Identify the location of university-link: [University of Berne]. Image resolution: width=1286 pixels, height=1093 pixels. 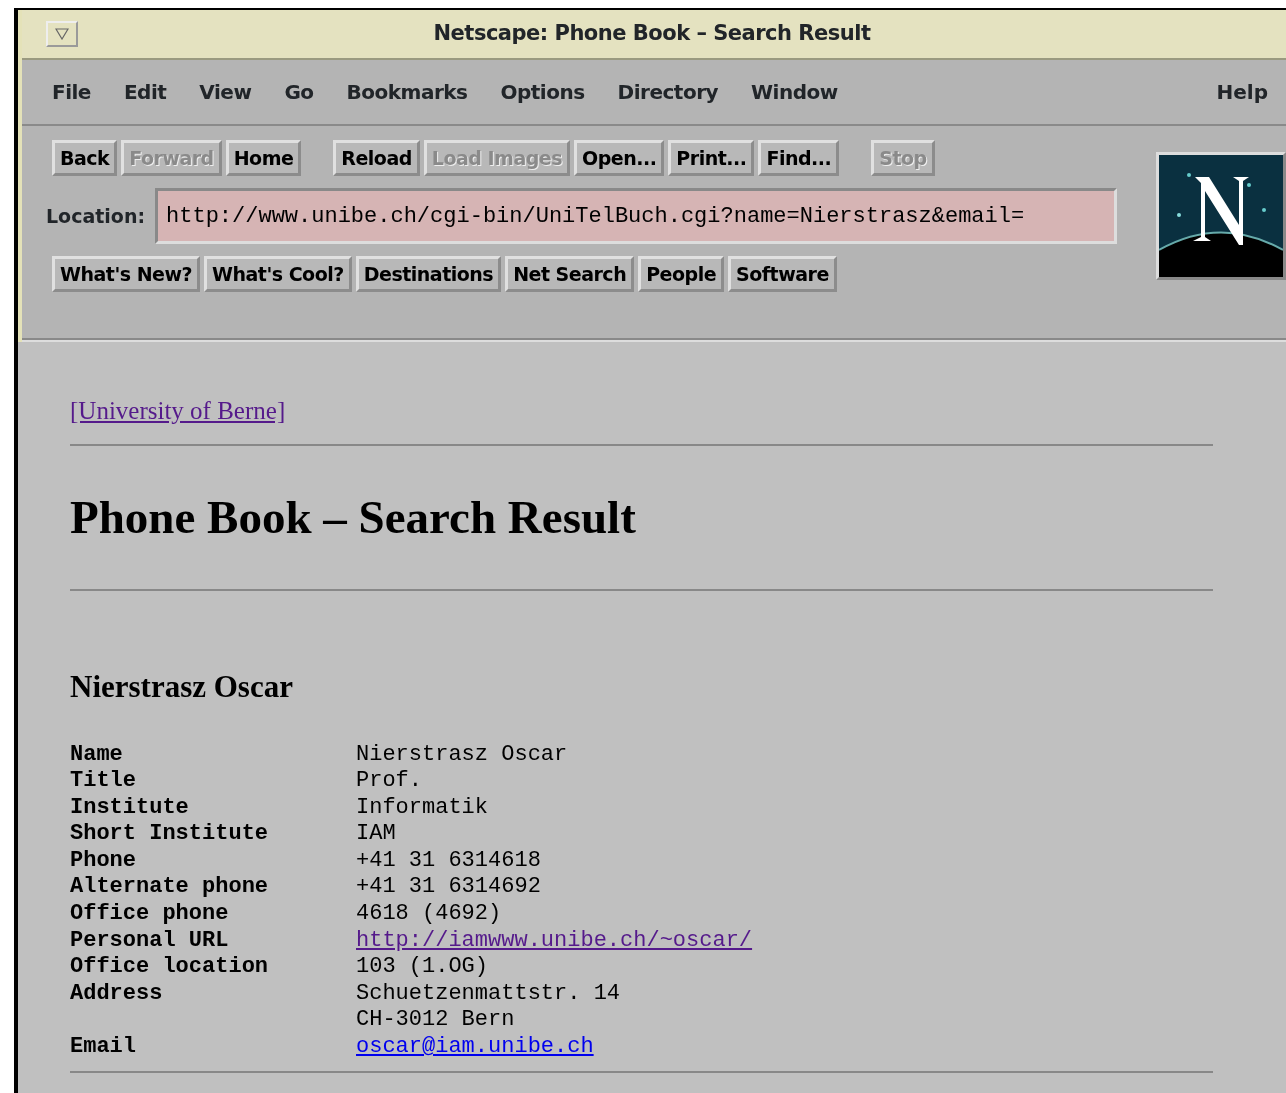
(178, 410).